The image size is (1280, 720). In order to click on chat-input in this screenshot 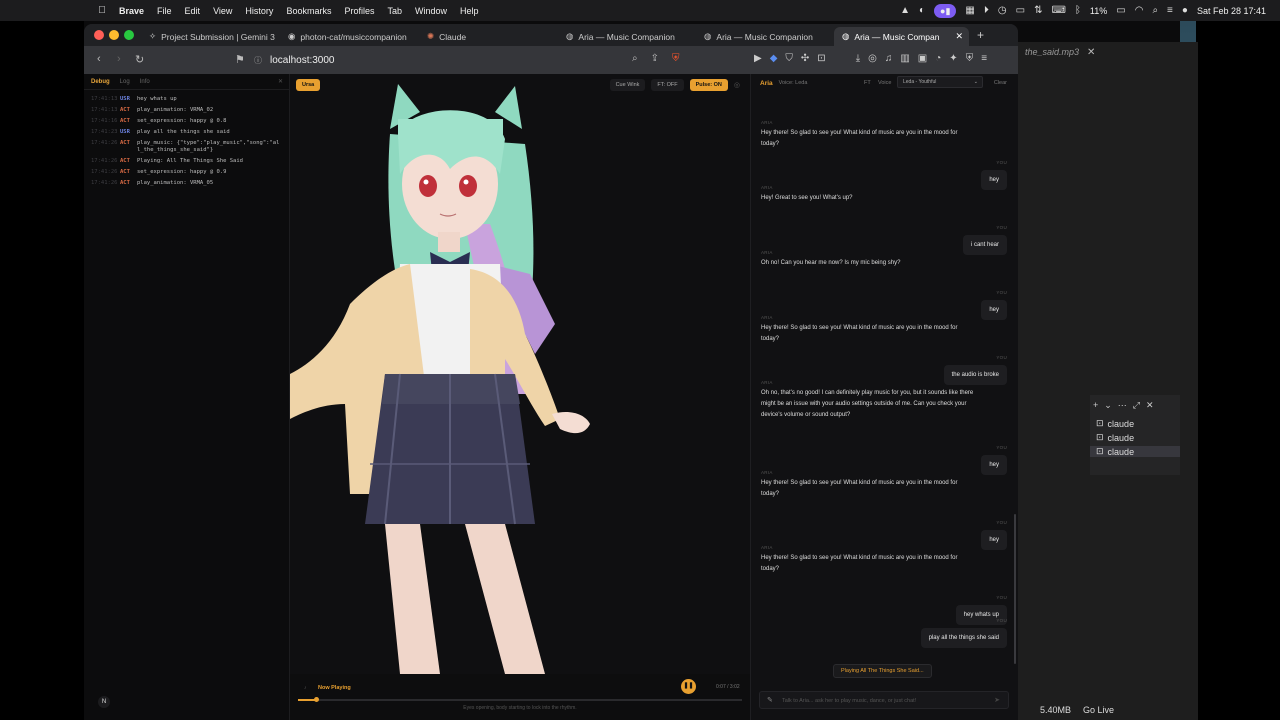, I will do `click(882, 700)`.